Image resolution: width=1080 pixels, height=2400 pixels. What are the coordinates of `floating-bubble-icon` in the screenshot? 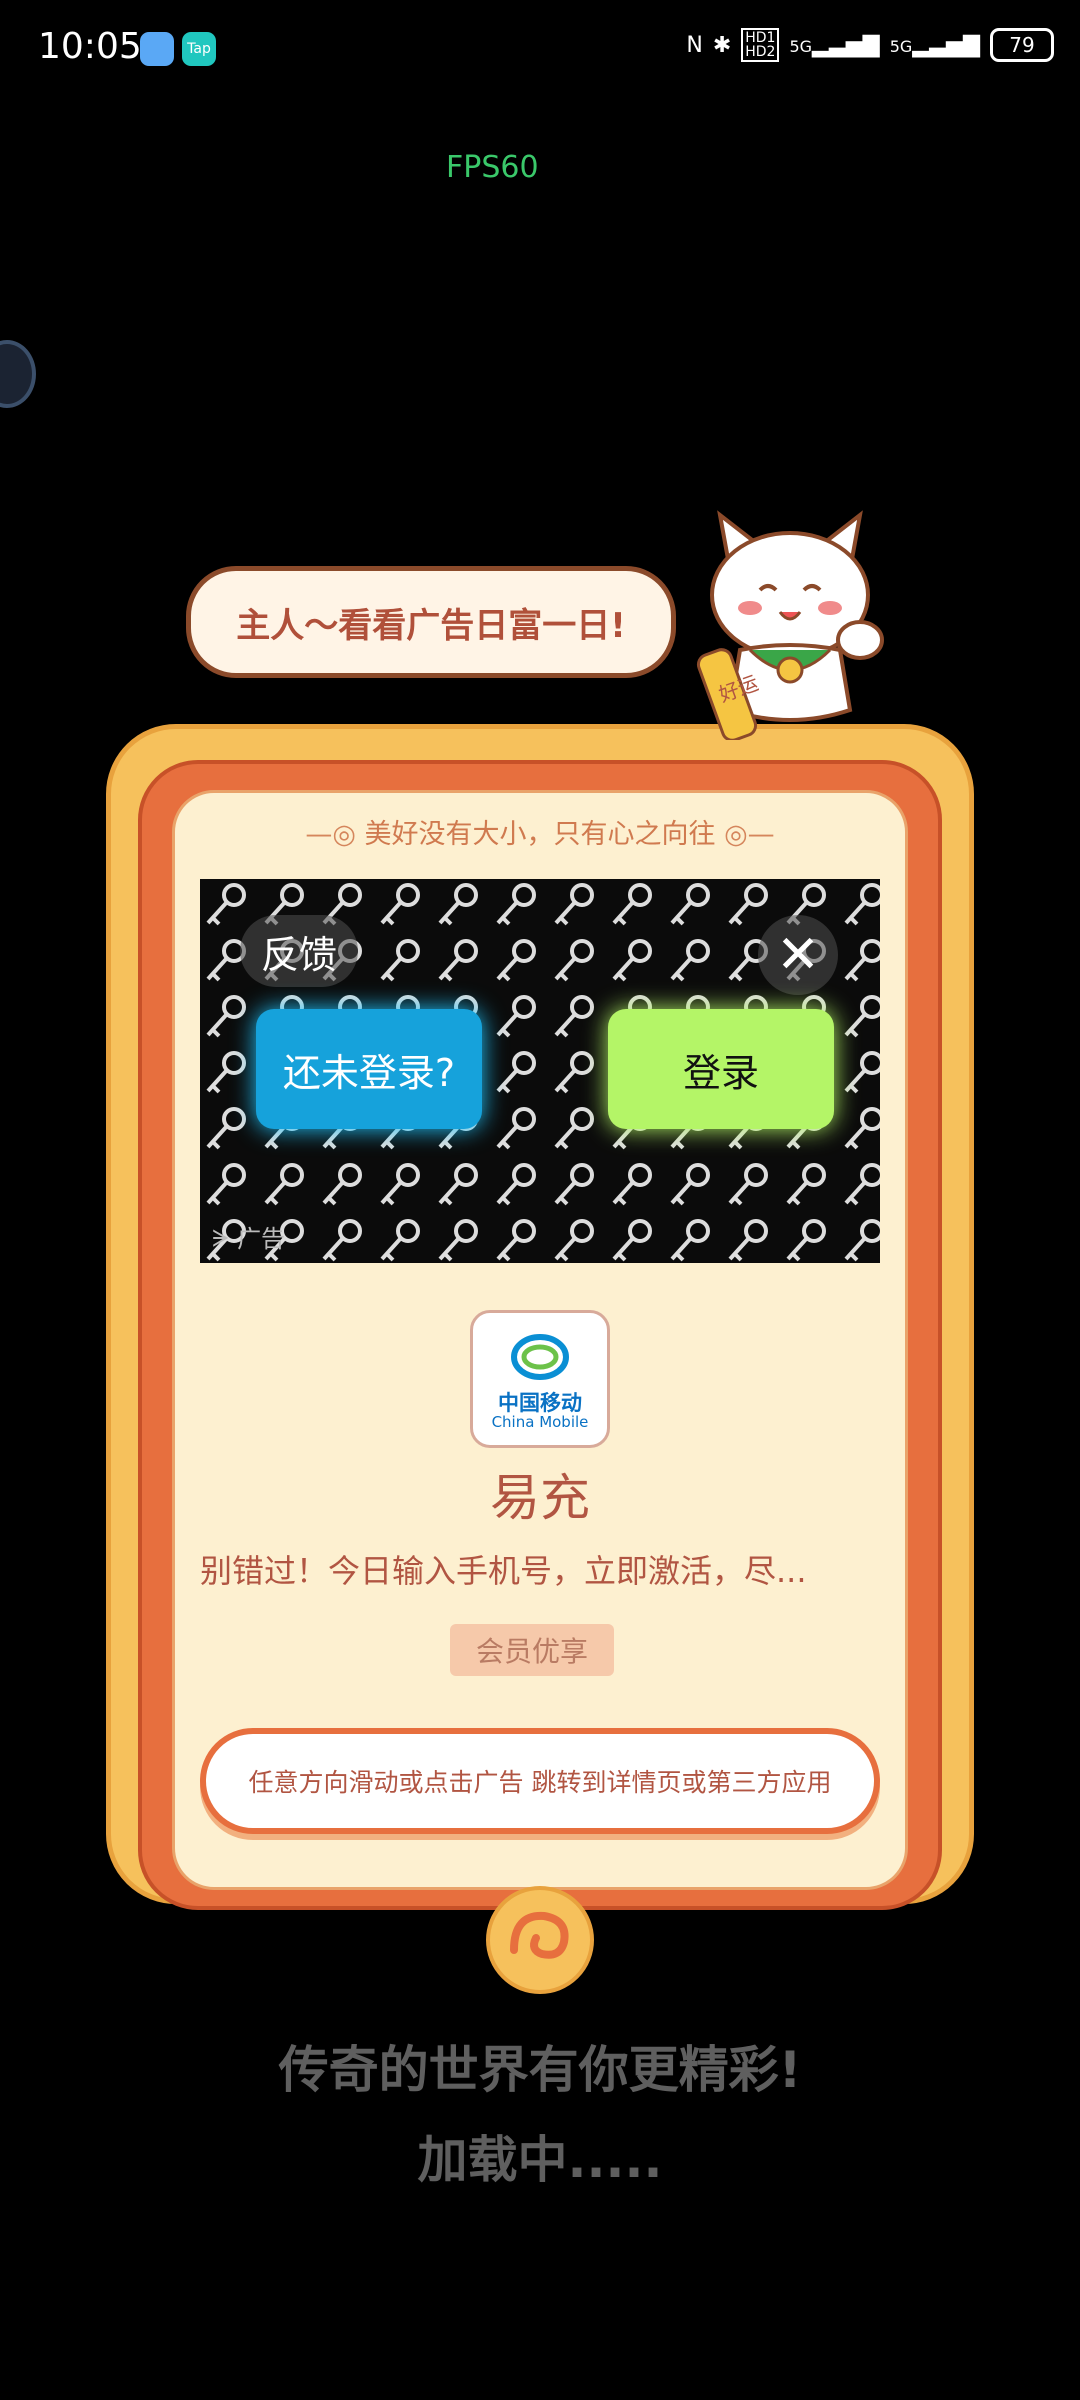 It's located at (18, 374).